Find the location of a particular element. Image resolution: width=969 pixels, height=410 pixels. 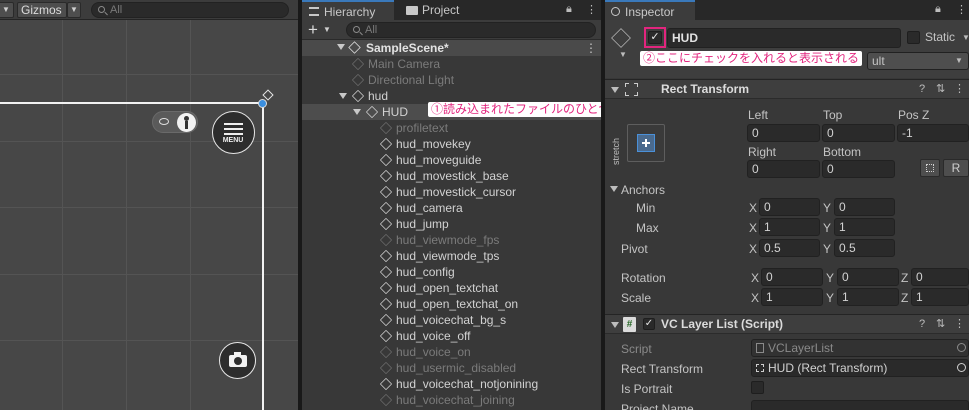

anchors-expand-icon is located at coordinates (614, 189).